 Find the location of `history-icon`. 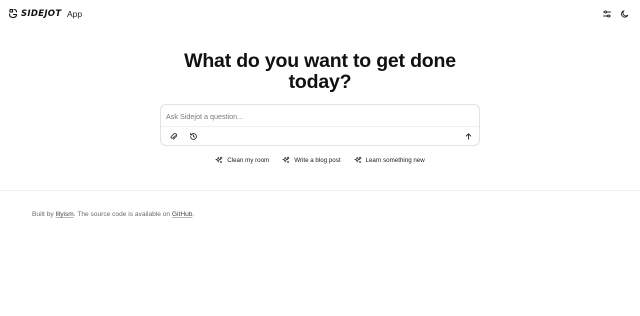

history-icon is located at coordinates (193, 136).